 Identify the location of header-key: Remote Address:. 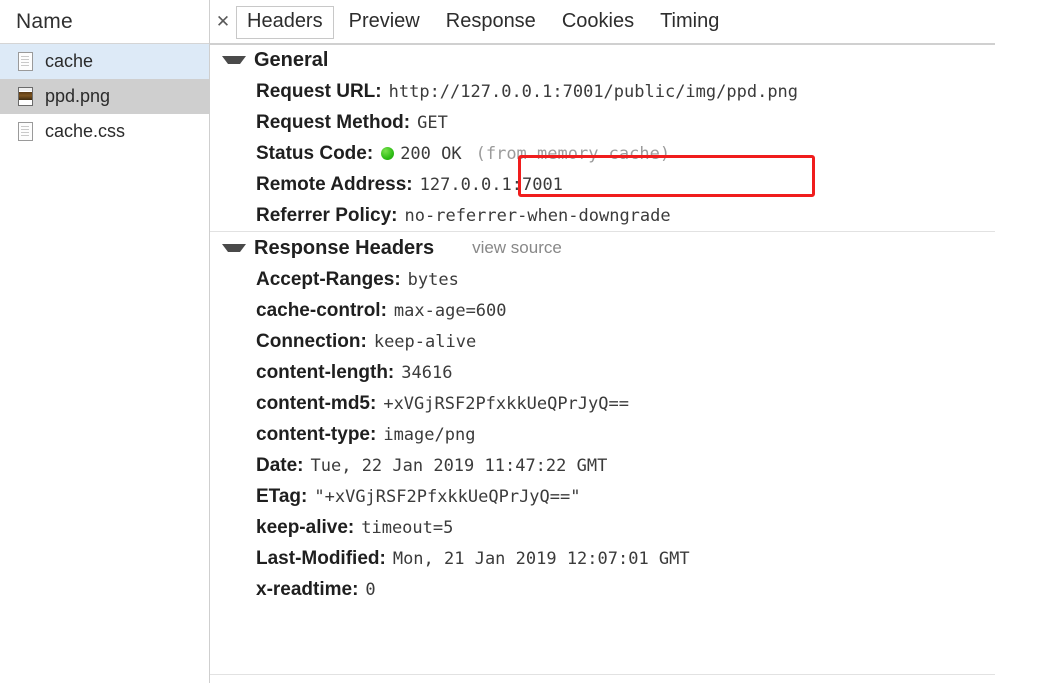
(334, 184).